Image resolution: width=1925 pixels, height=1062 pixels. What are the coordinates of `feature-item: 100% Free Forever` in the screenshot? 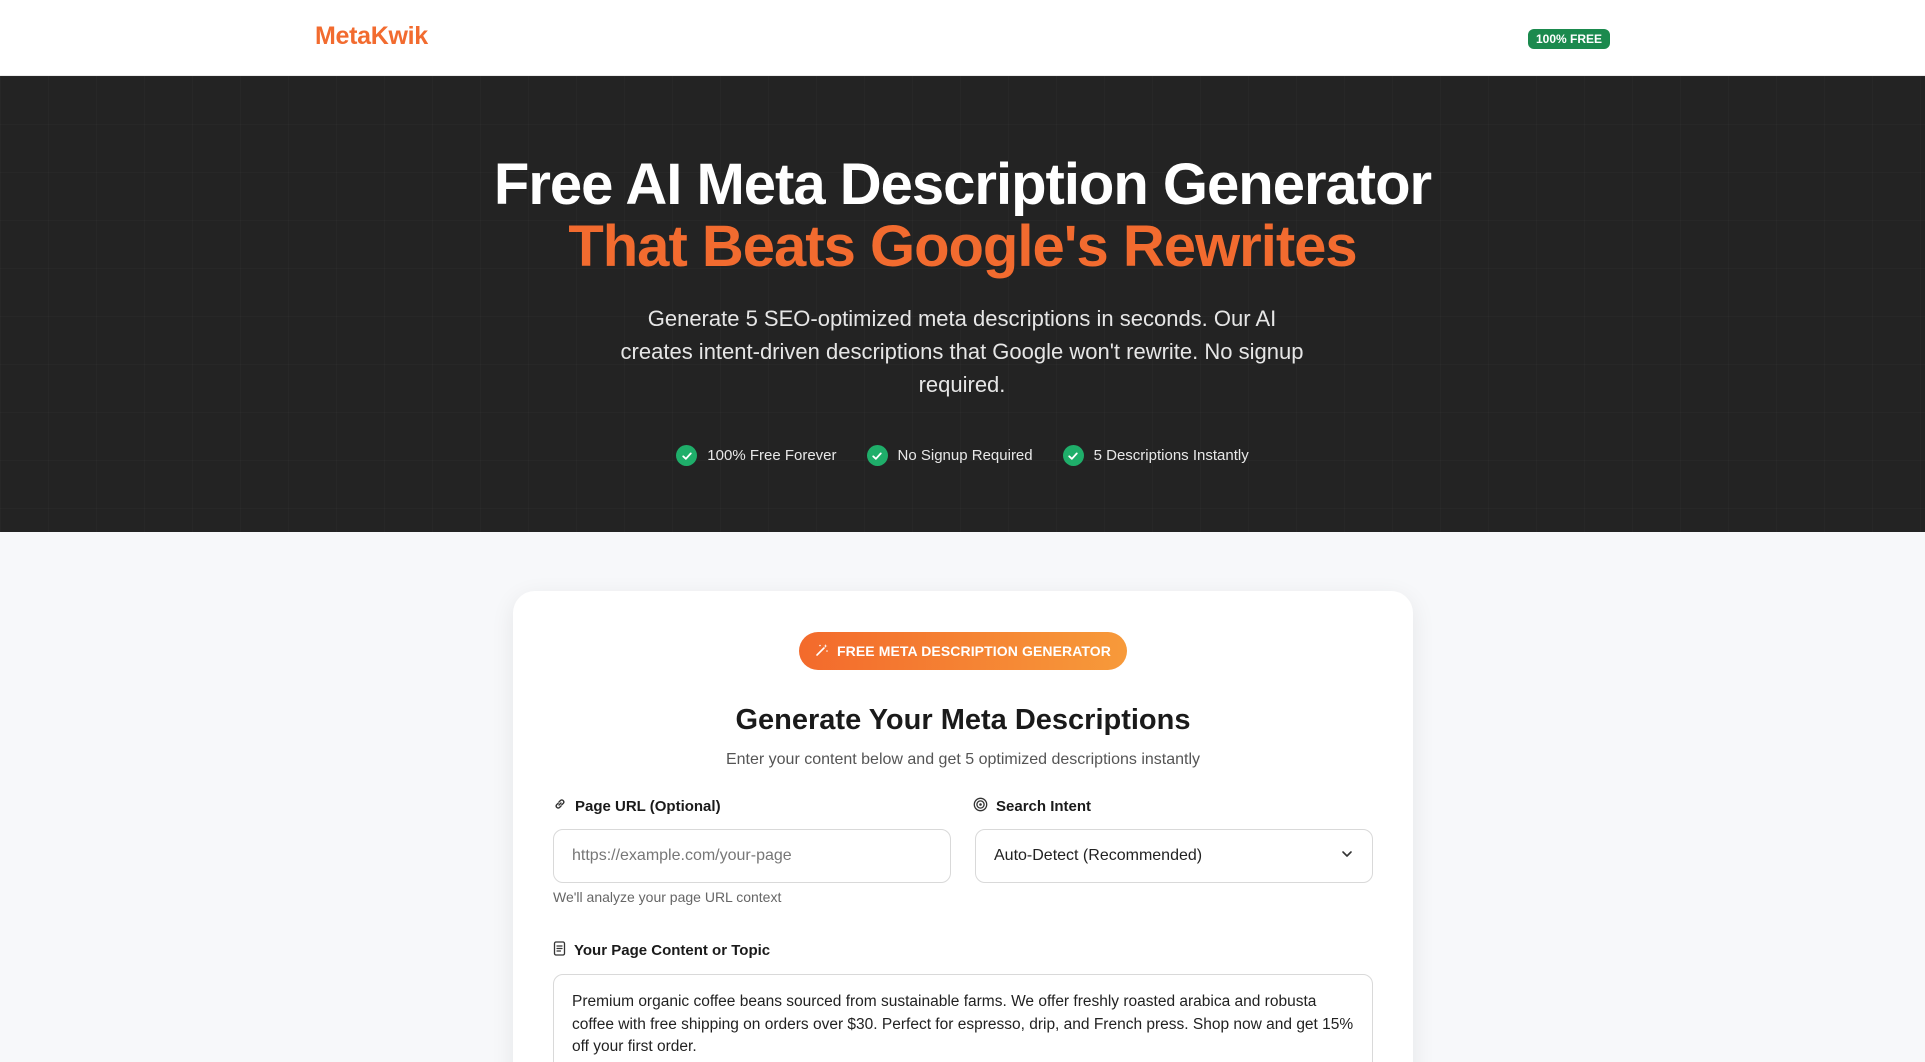 It's located at (756, 455).